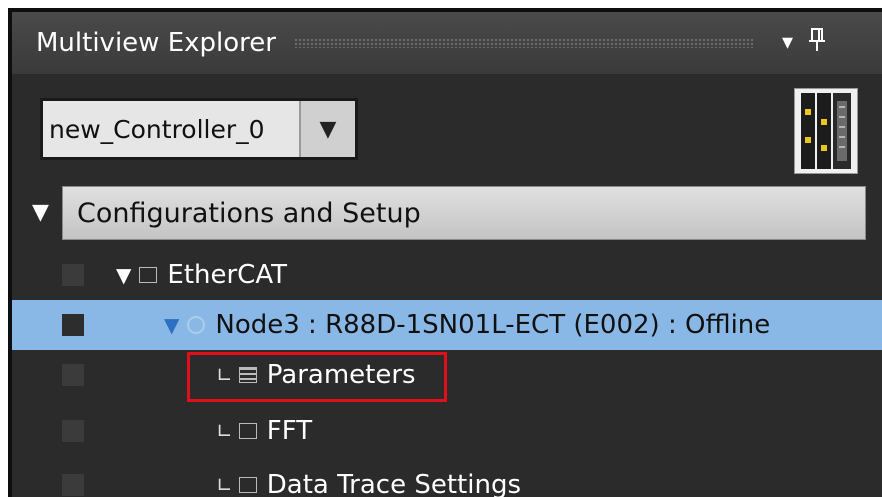  I want to click on tree-item-parameters: ∟ Parameters, so click(447, 375).